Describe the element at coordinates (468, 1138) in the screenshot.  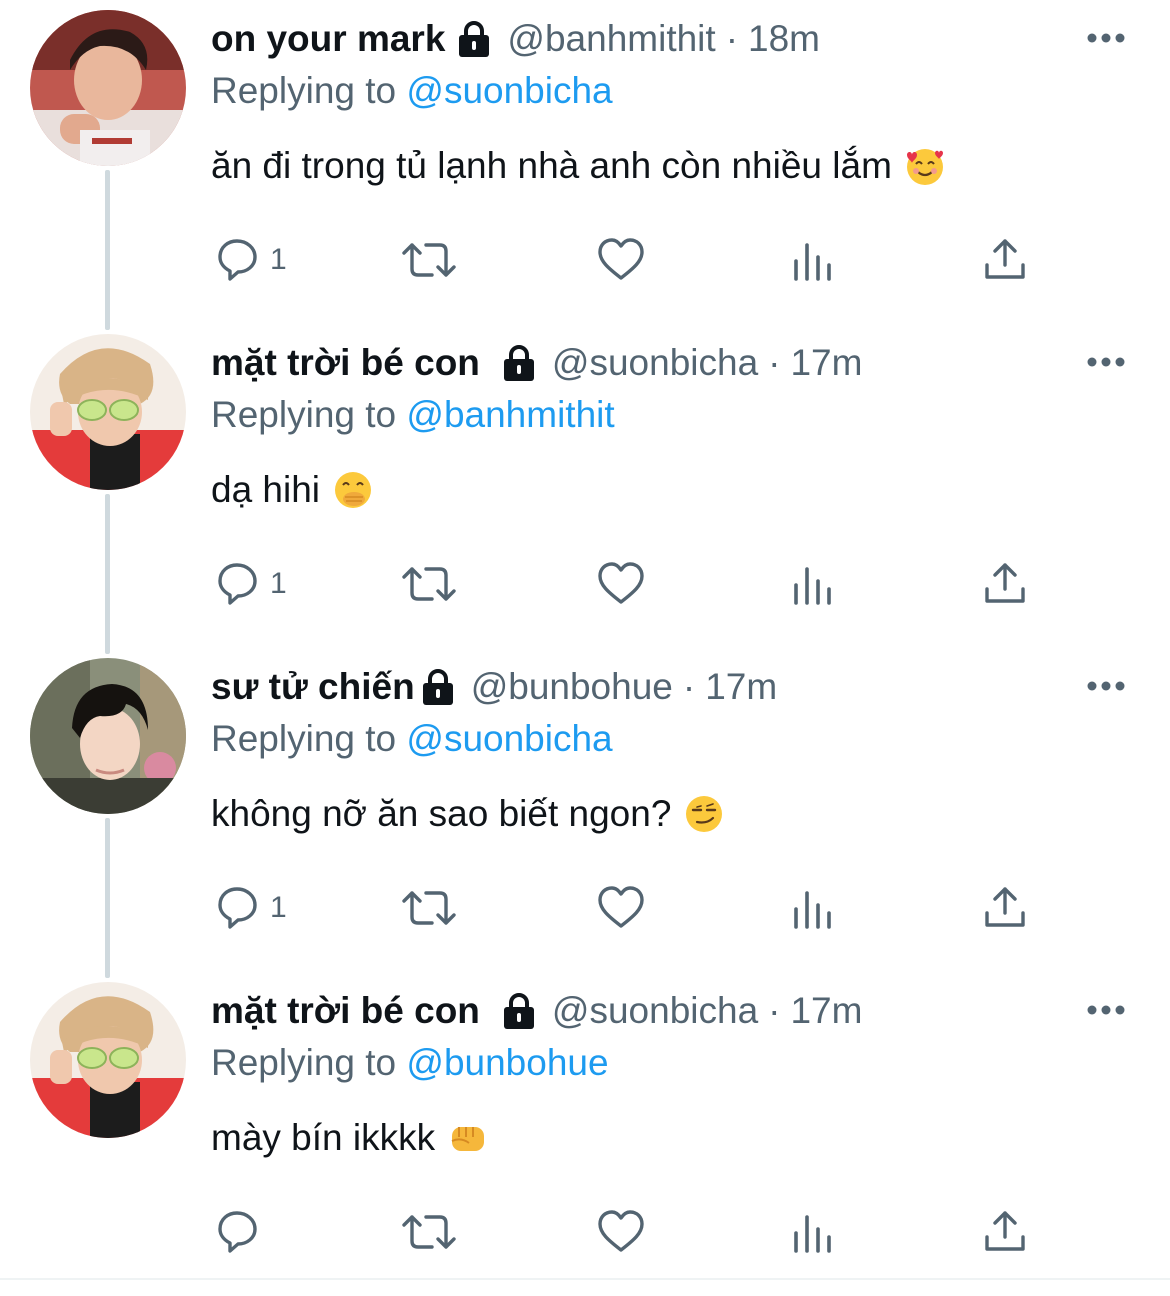
I see `oncoming-fist-icon` at that location.